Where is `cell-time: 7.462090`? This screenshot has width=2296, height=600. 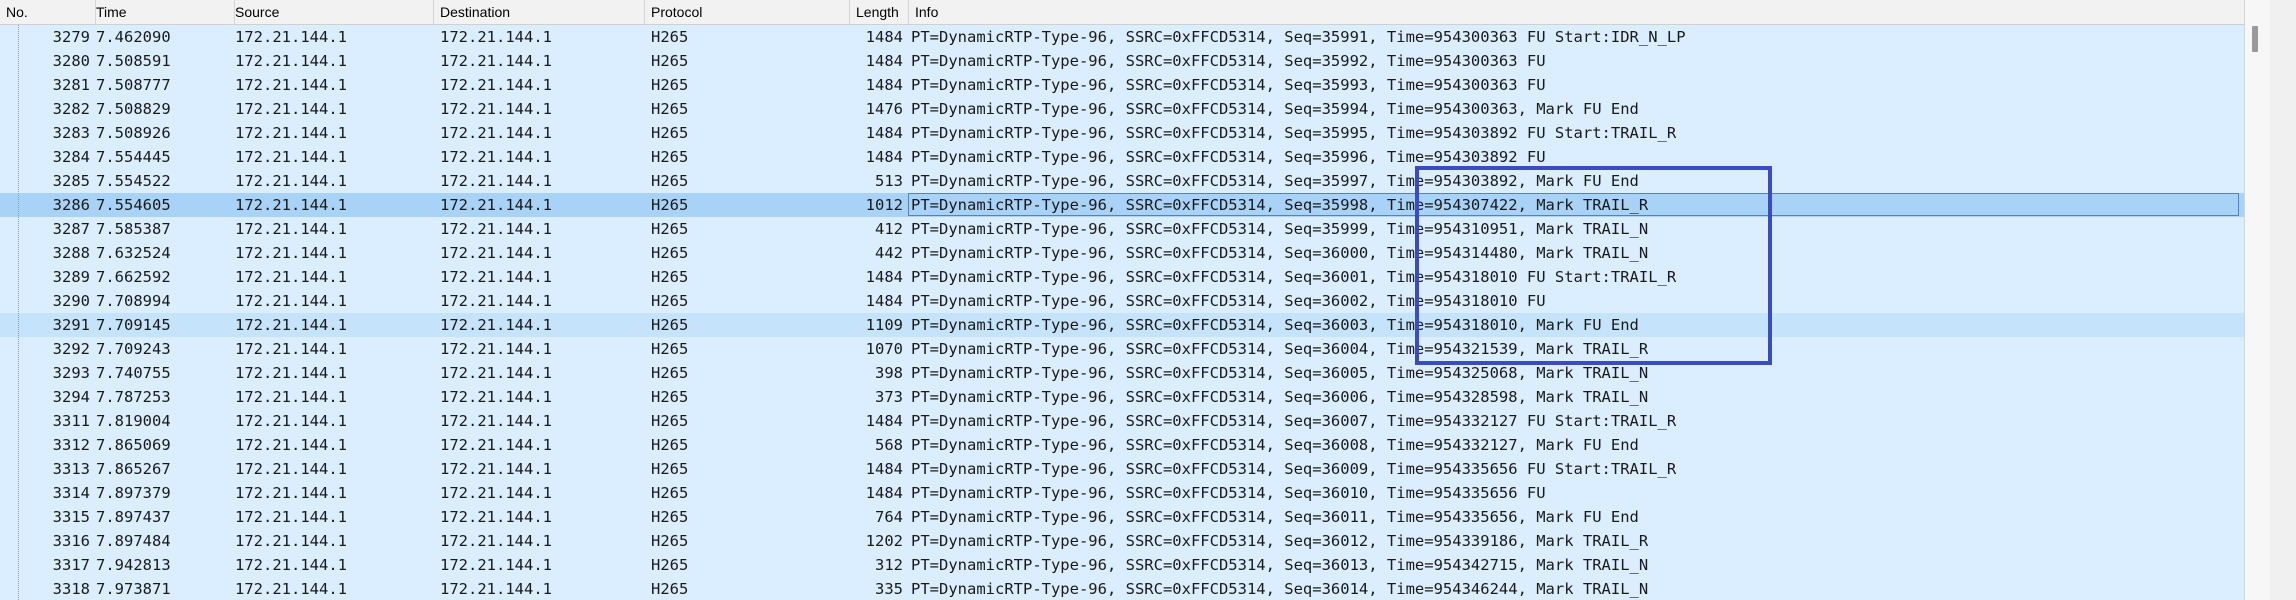
cell-time: 7.462090 is located at coordinates (133, 37).